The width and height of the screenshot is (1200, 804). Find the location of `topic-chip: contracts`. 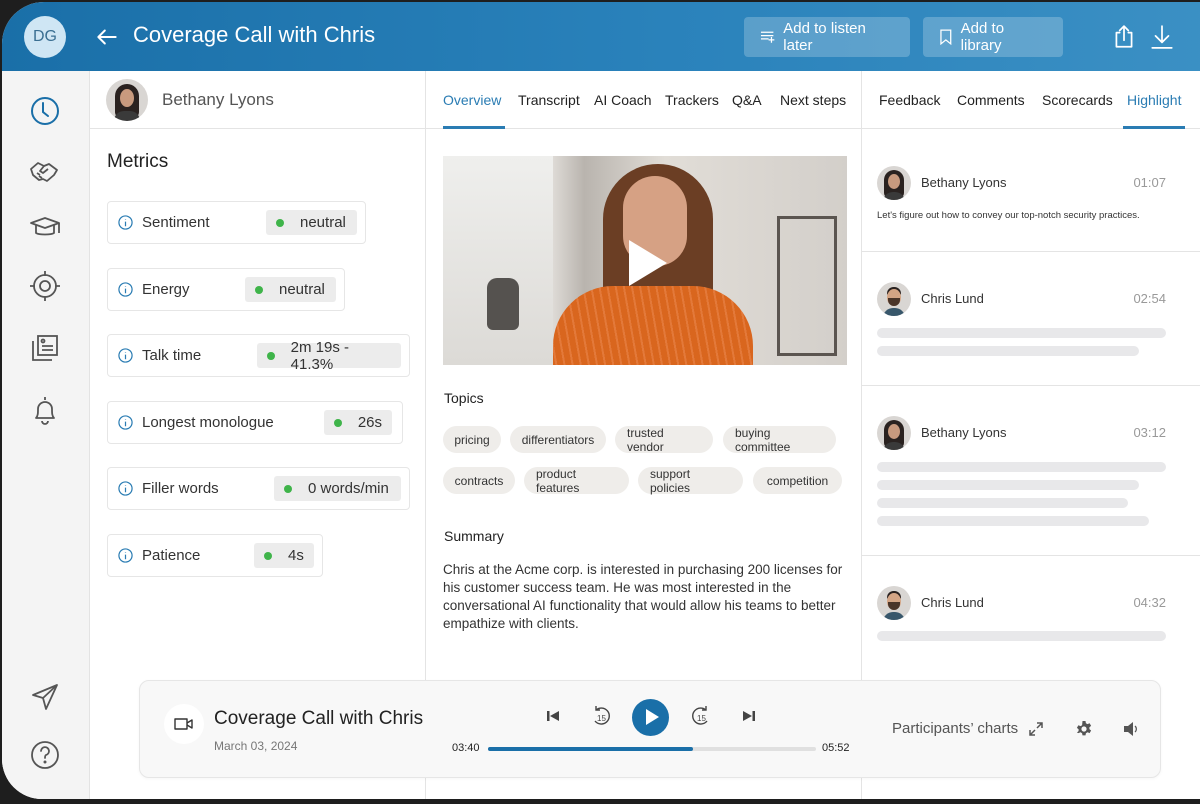

topic-chip: contracts is located at coordinates (479, 480).